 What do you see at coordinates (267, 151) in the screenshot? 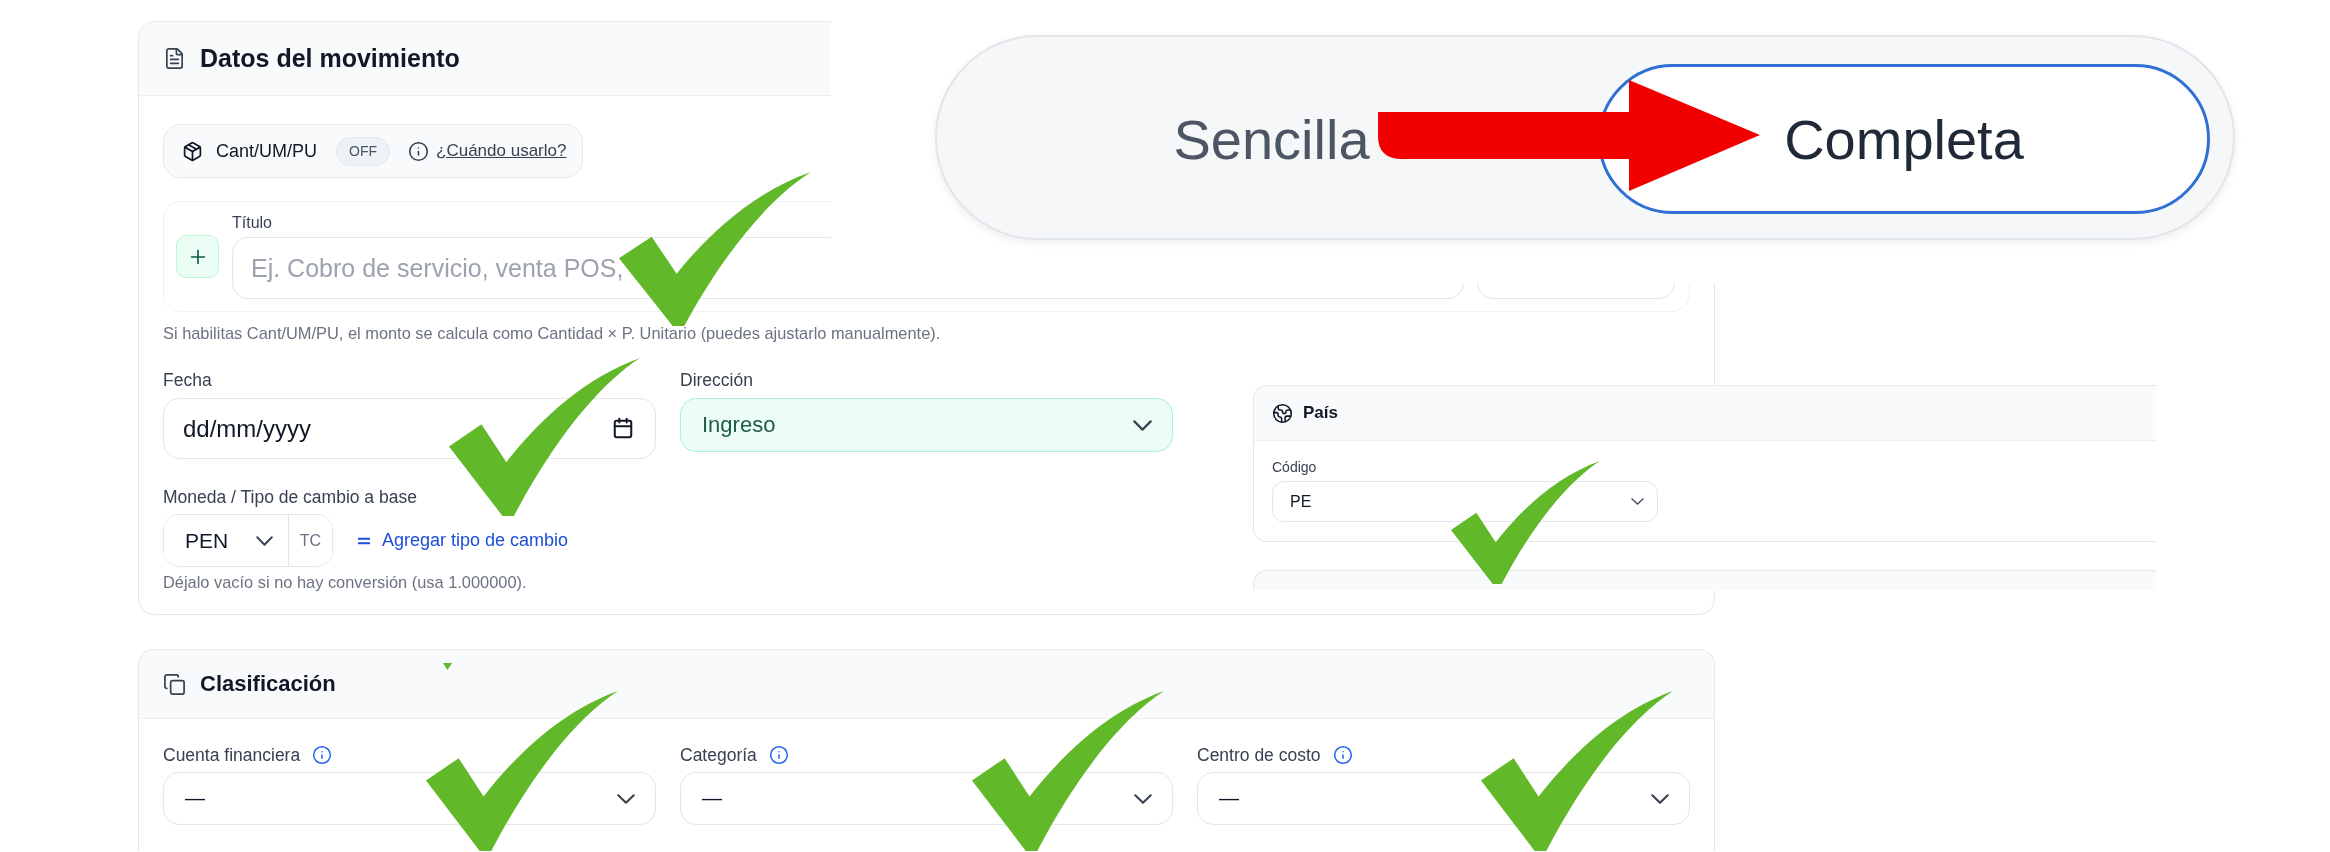
I see `toggle-label: Cant/UM/PU` at bounding box center [267, 151].